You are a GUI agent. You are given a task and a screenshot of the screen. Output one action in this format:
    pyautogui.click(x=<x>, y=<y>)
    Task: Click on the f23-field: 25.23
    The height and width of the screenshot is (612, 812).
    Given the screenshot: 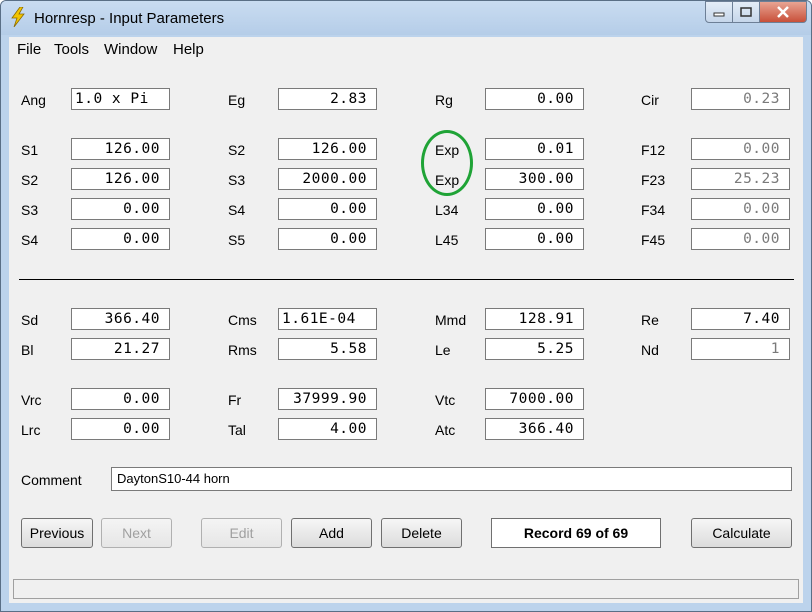 What is the action you would take?
    pyautogui.click(x=740, y=179)
    